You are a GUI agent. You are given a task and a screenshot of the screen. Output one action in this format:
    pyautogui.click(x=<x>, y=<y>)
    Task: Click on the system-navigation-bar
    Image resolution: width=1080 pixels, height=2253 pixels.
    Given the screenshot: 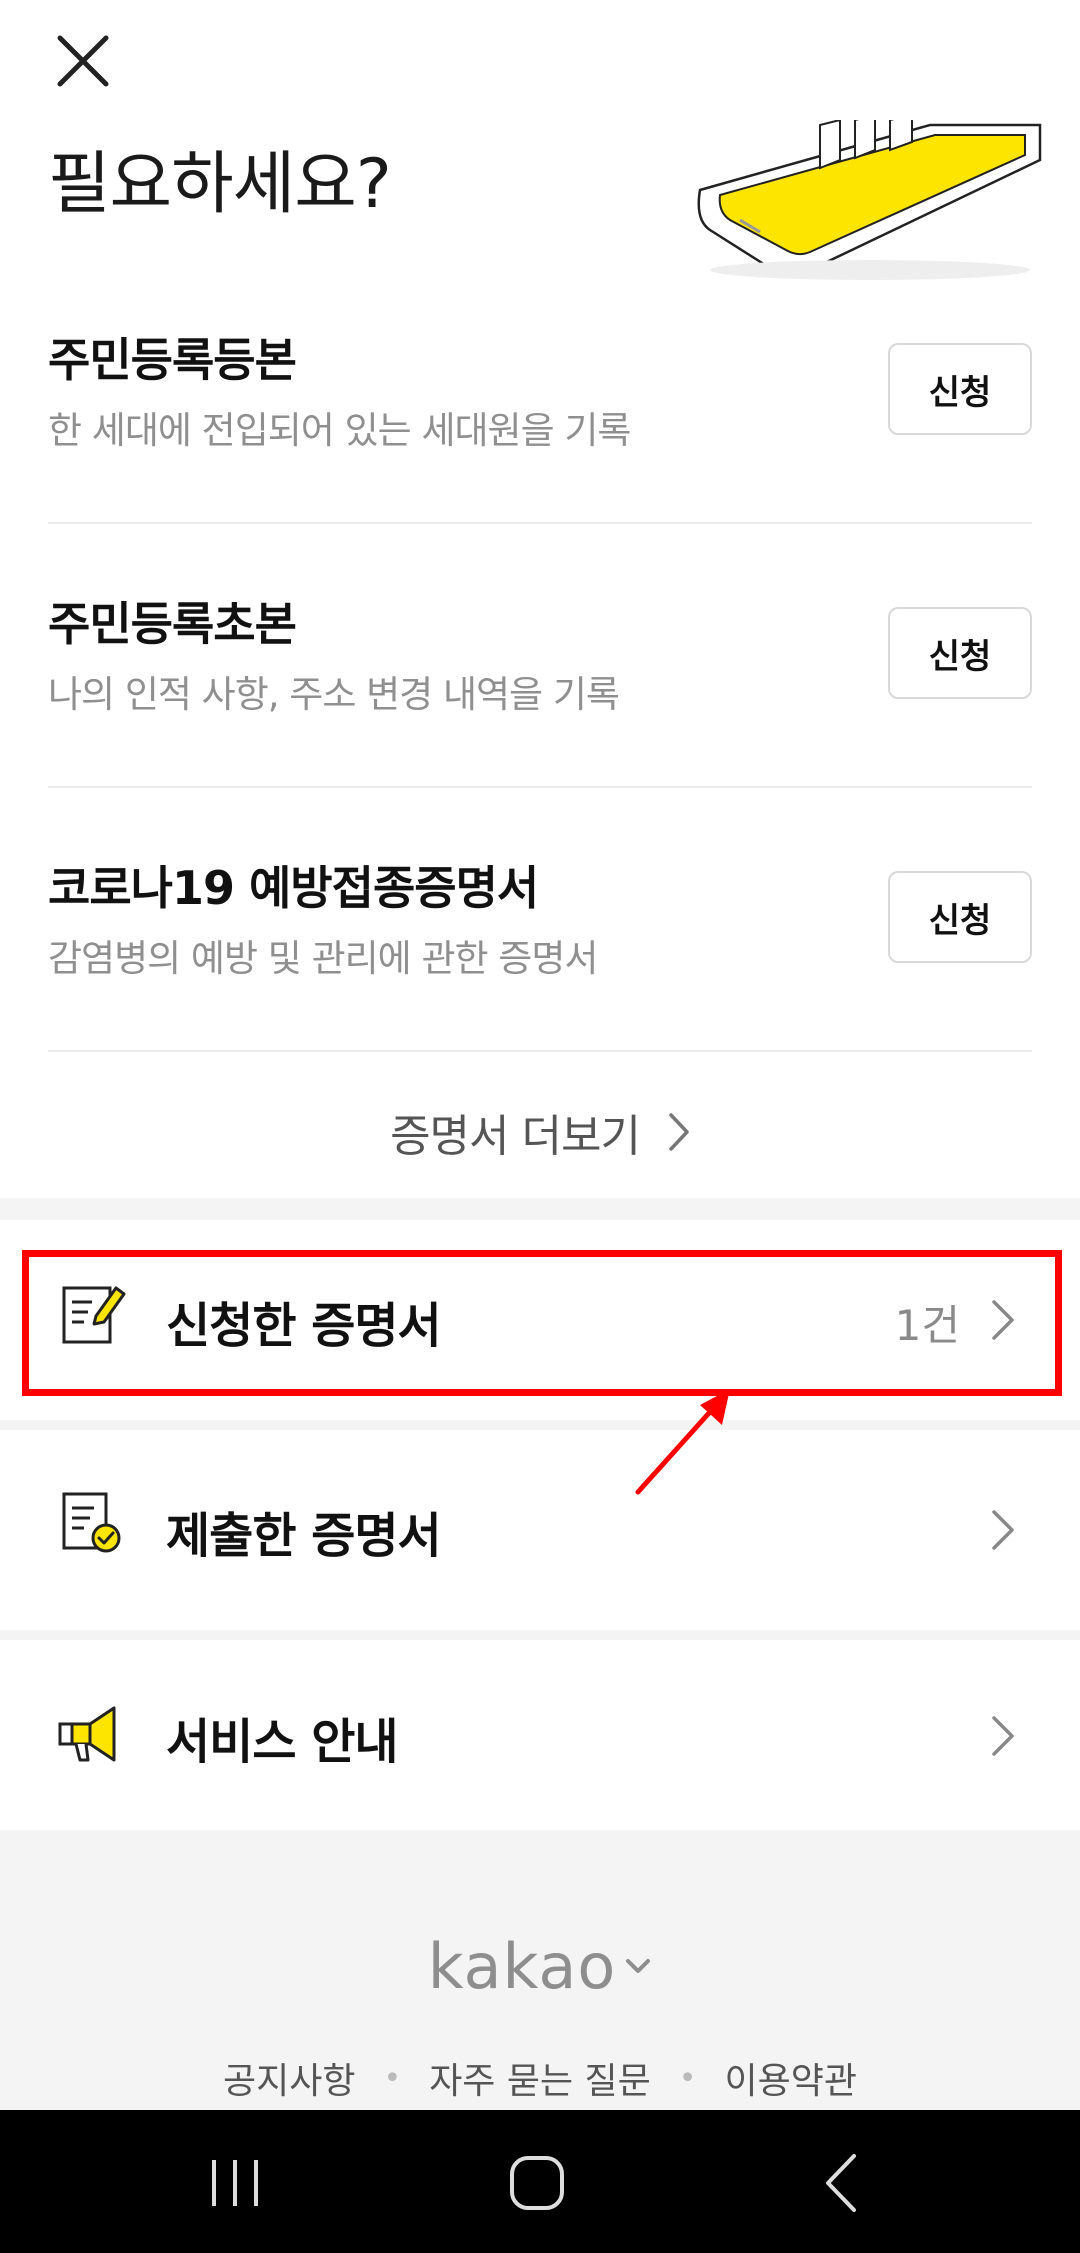 What is the action you would take?
    pyautogui.click(x=540, y=2181)
    